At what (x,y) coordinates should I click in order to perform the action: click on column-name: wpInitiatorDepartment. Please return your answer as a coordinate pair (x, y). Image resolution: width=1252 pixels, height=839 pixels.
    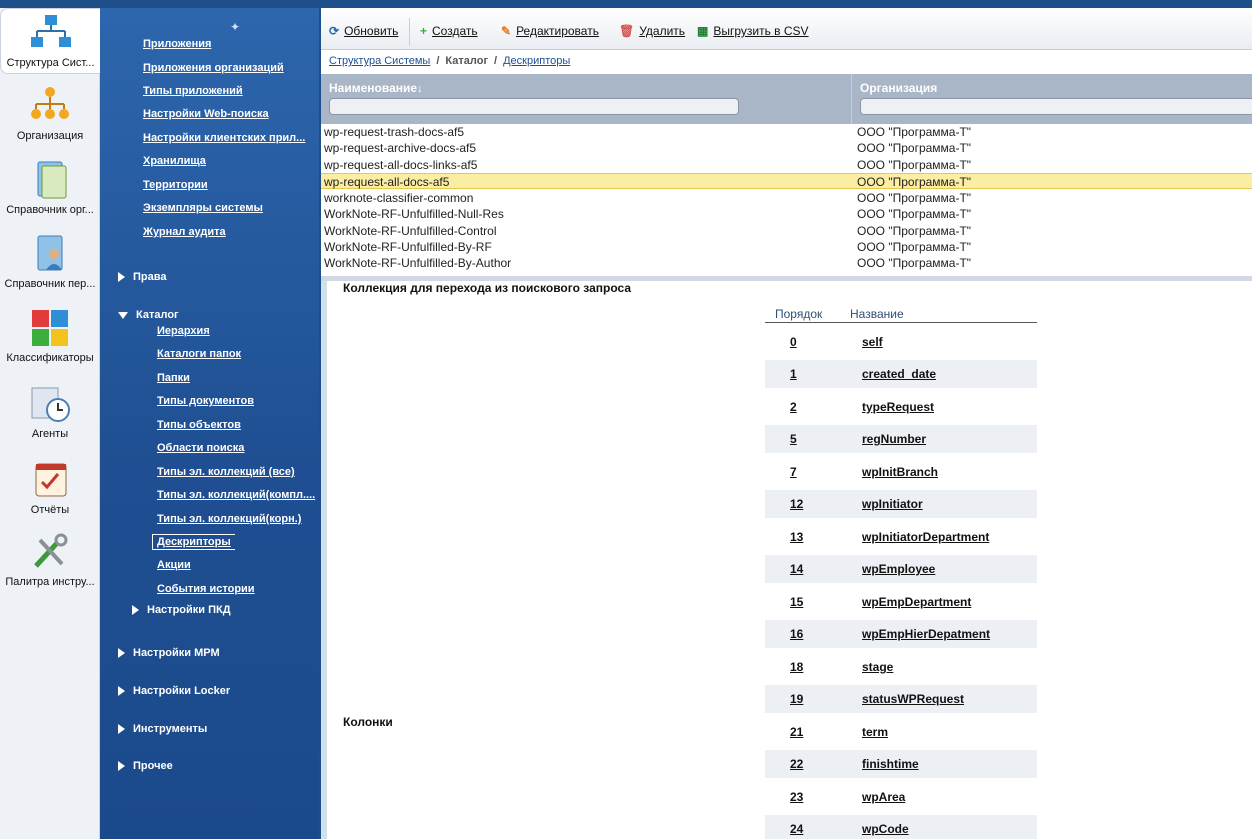
    Looking at the image, I should click on (925, 537).